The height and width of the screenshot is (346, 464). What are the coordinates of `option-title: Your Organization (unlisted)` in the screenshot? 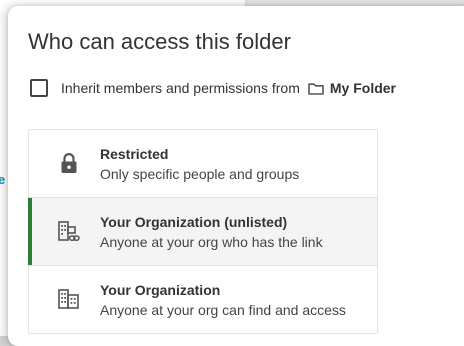 It's located at (194, 222).